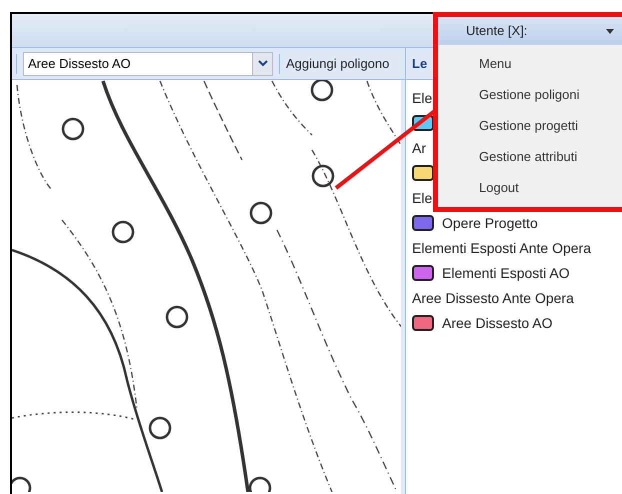  I want to click on chevron-down-icon, so click(262, 63).